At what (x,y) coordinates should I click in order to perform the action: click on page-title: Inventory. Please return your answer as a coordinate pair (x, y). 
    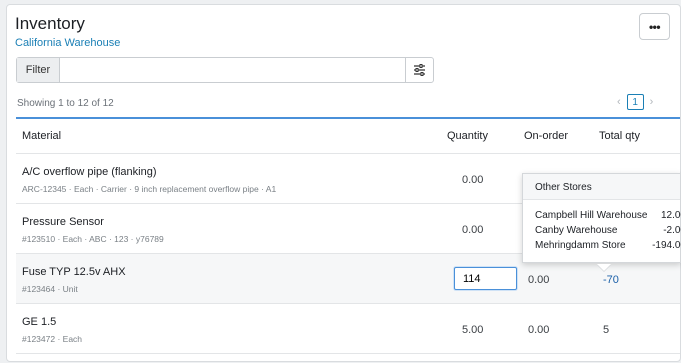
    Looking at the image, I should click on (50, 23).